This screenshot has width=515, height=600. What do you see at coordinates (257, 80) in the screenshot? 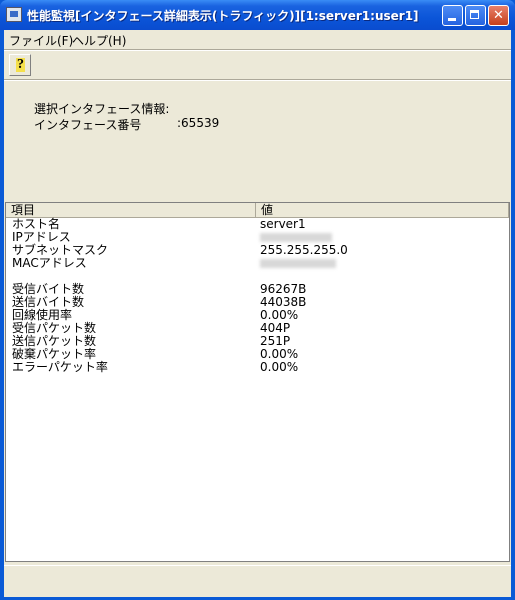
I see `toolbar-separator` at bounding box center [257, 80].